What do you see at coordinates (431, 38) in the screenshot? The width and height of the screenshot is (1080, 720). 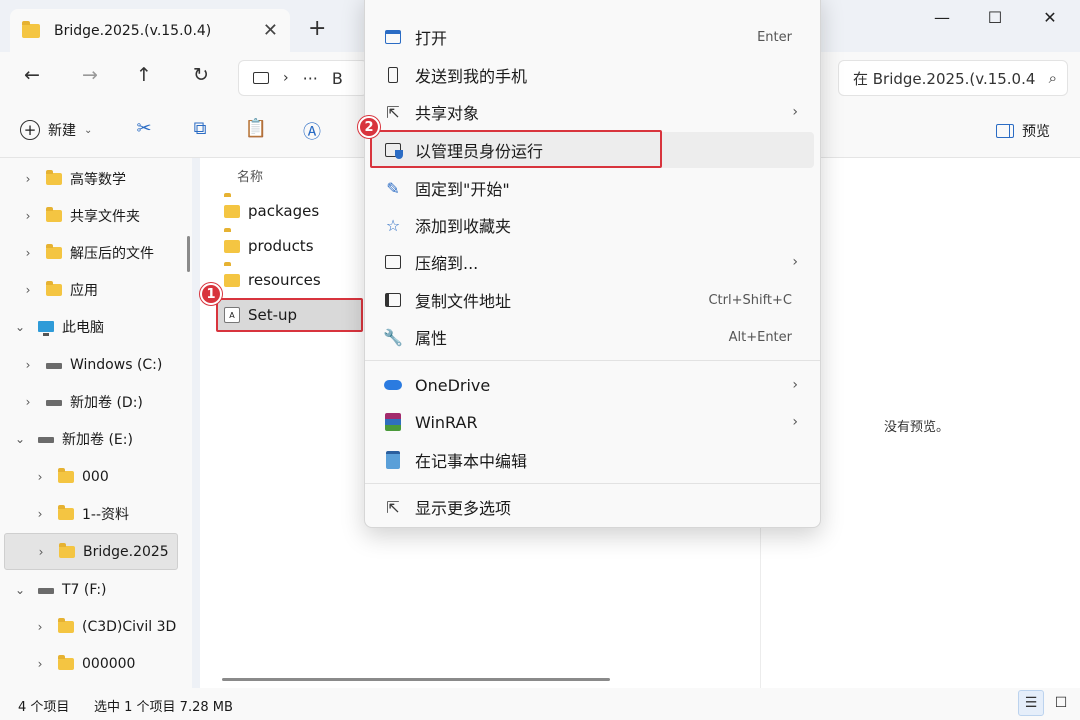 I see `menu-item-label: 打开` at bounding box center [431, 38].